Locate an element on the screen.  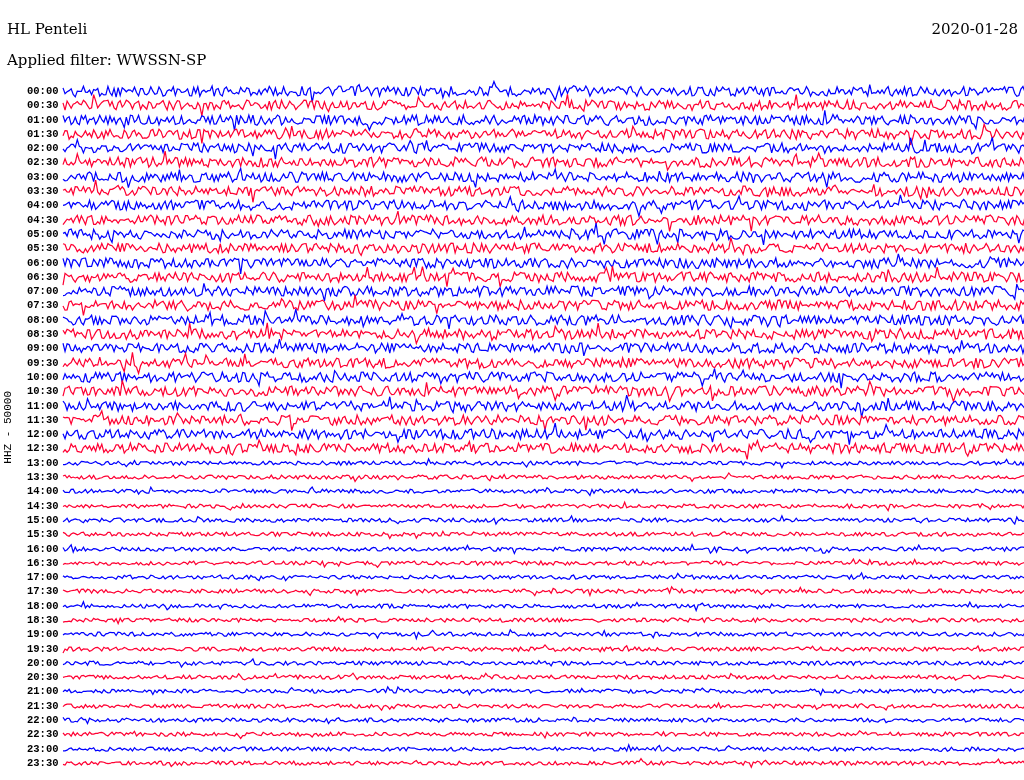
time-label: 17:00 is located at coordinates (43, 577).